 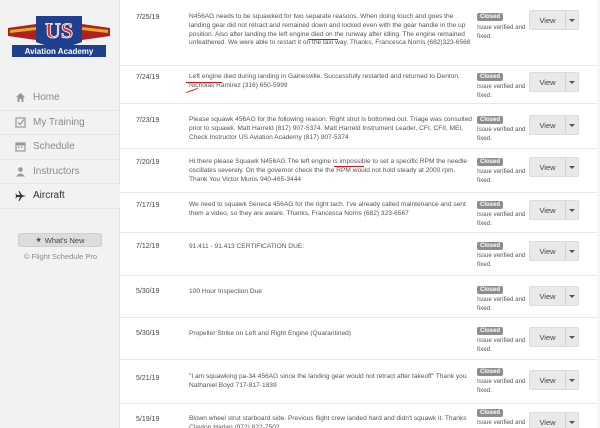 I want to click on row-date: 5/21/19, so click(x=148, y=378).